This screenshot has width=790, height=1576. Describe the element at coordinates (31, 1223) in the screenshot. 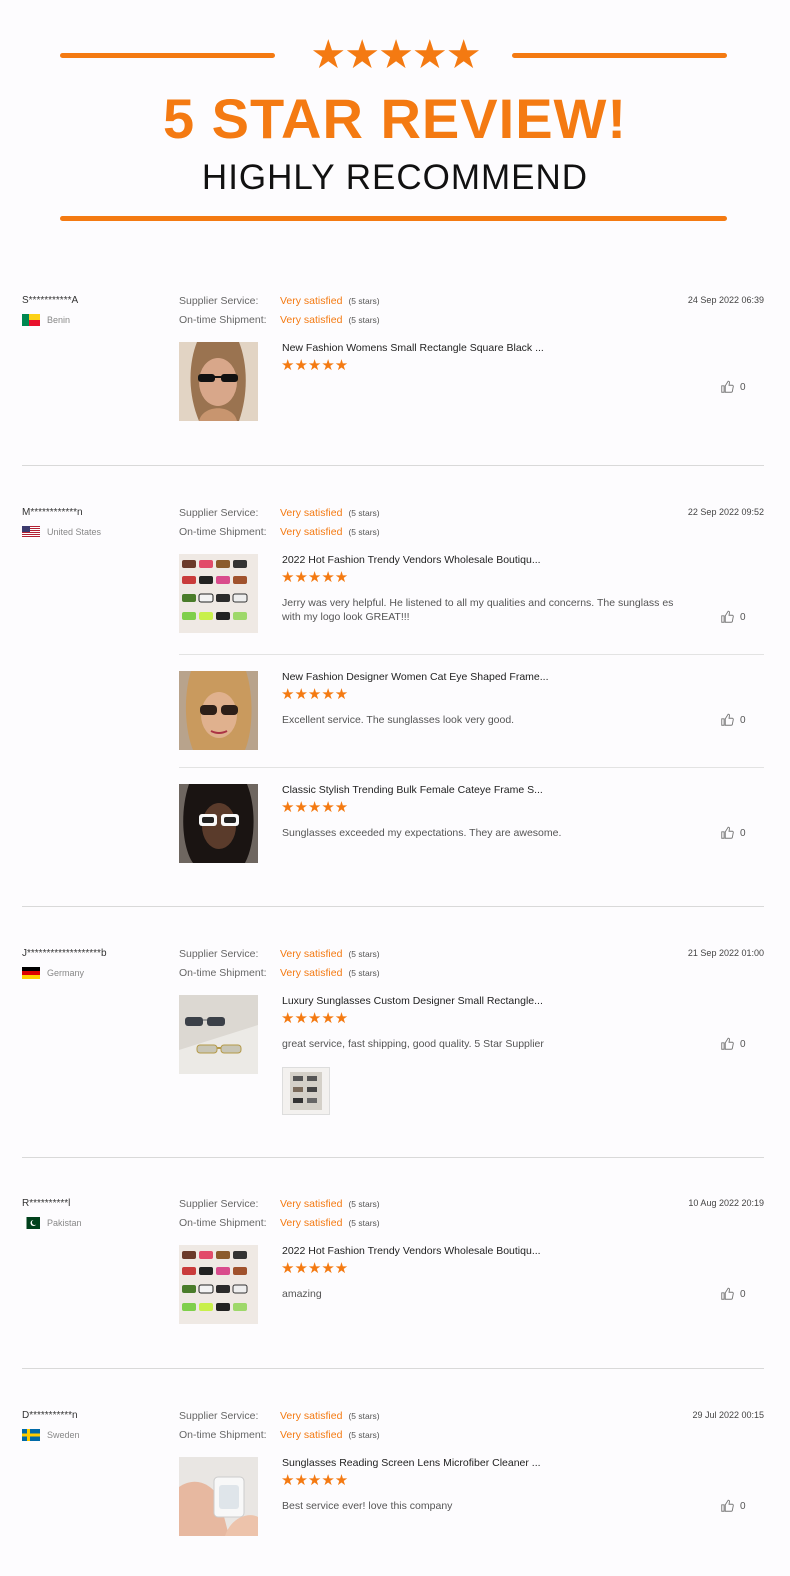

I see `pakistan-flag-icon` at that location.